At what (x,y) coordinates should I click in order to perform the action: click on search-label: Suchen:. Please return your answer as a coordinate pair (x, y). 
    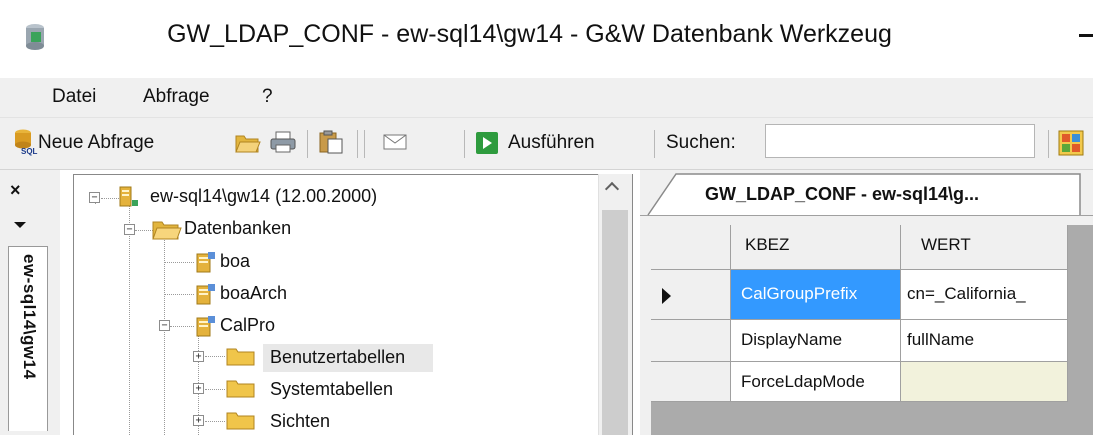
    Looking at the image, I should click on (701, 142).